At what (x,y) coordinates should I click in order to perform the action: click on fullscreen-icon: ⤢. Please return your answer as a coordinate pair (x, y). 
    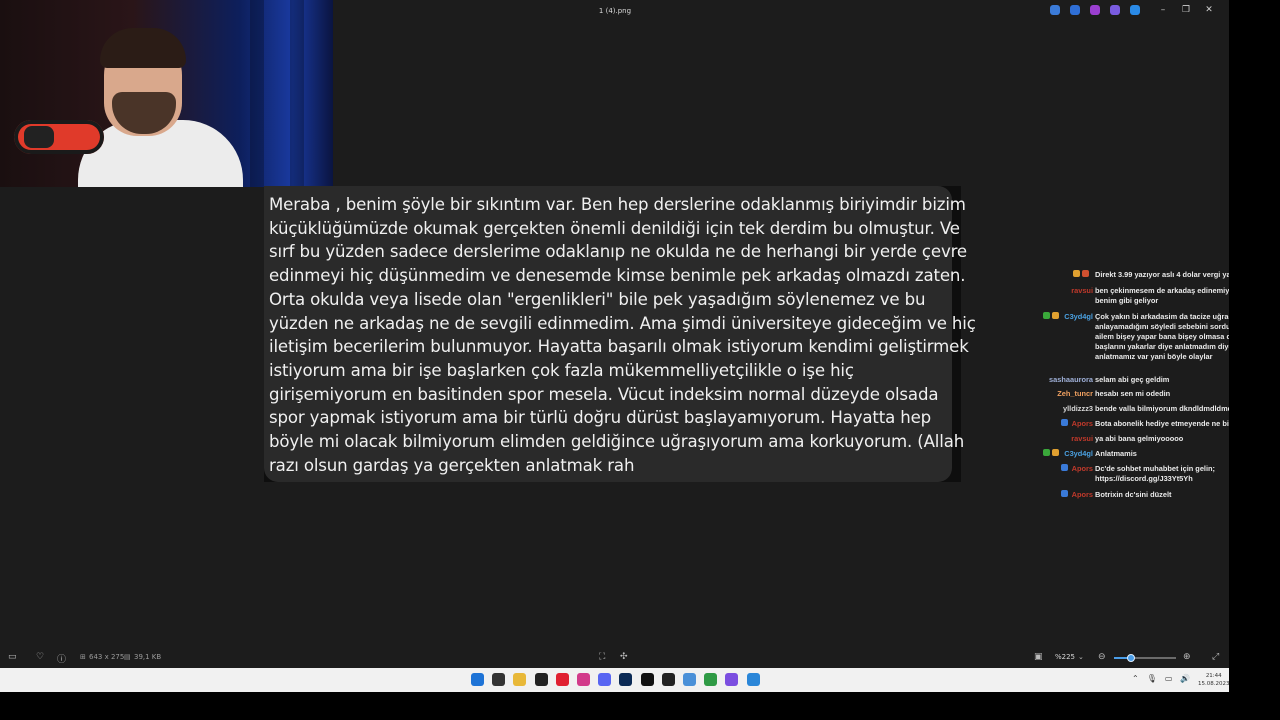
    Looking at the image, I should click on (1215, 657).